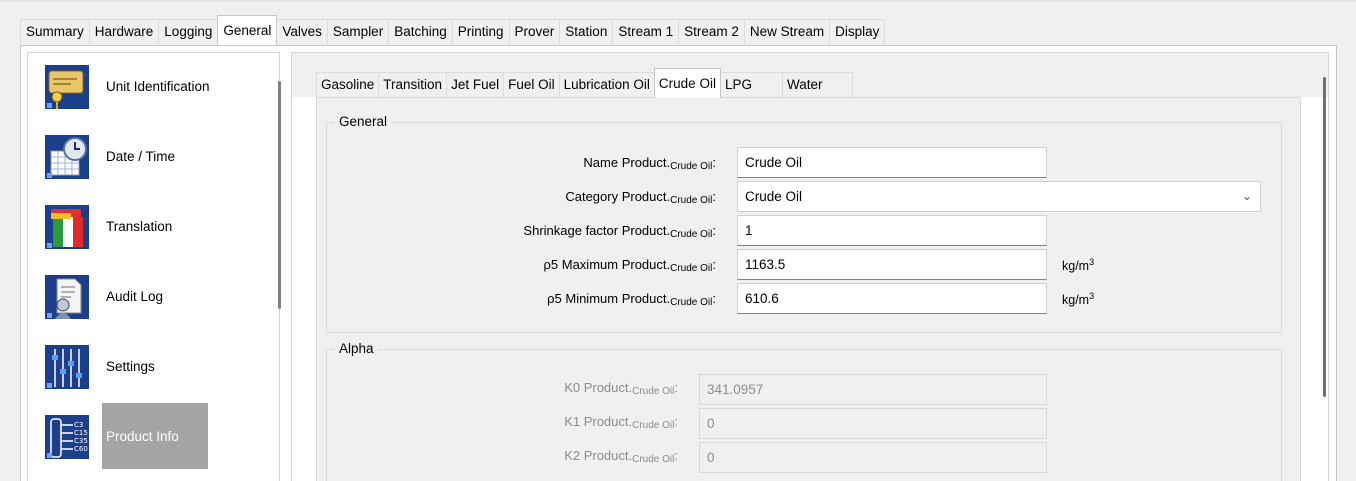 This screenshot has width=1356, height=481. I want to click on tab-general: General, so click(247, 30).